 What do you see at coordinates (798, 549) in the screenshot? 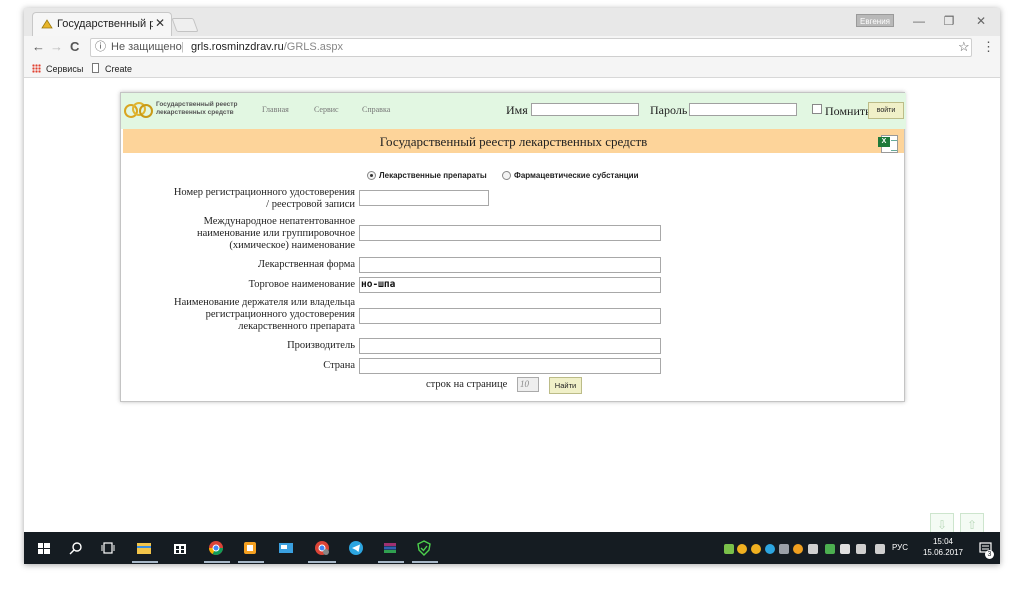
I see `tray-notes-icon` at bounding box center [798, 549].